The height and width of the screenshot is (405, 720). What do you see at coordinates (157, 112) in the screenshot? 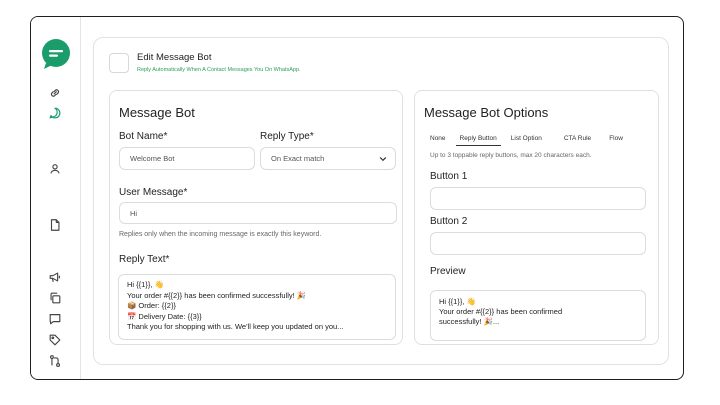
I see `message-bot-title: Message Bot` at bounding box center [157, 112].